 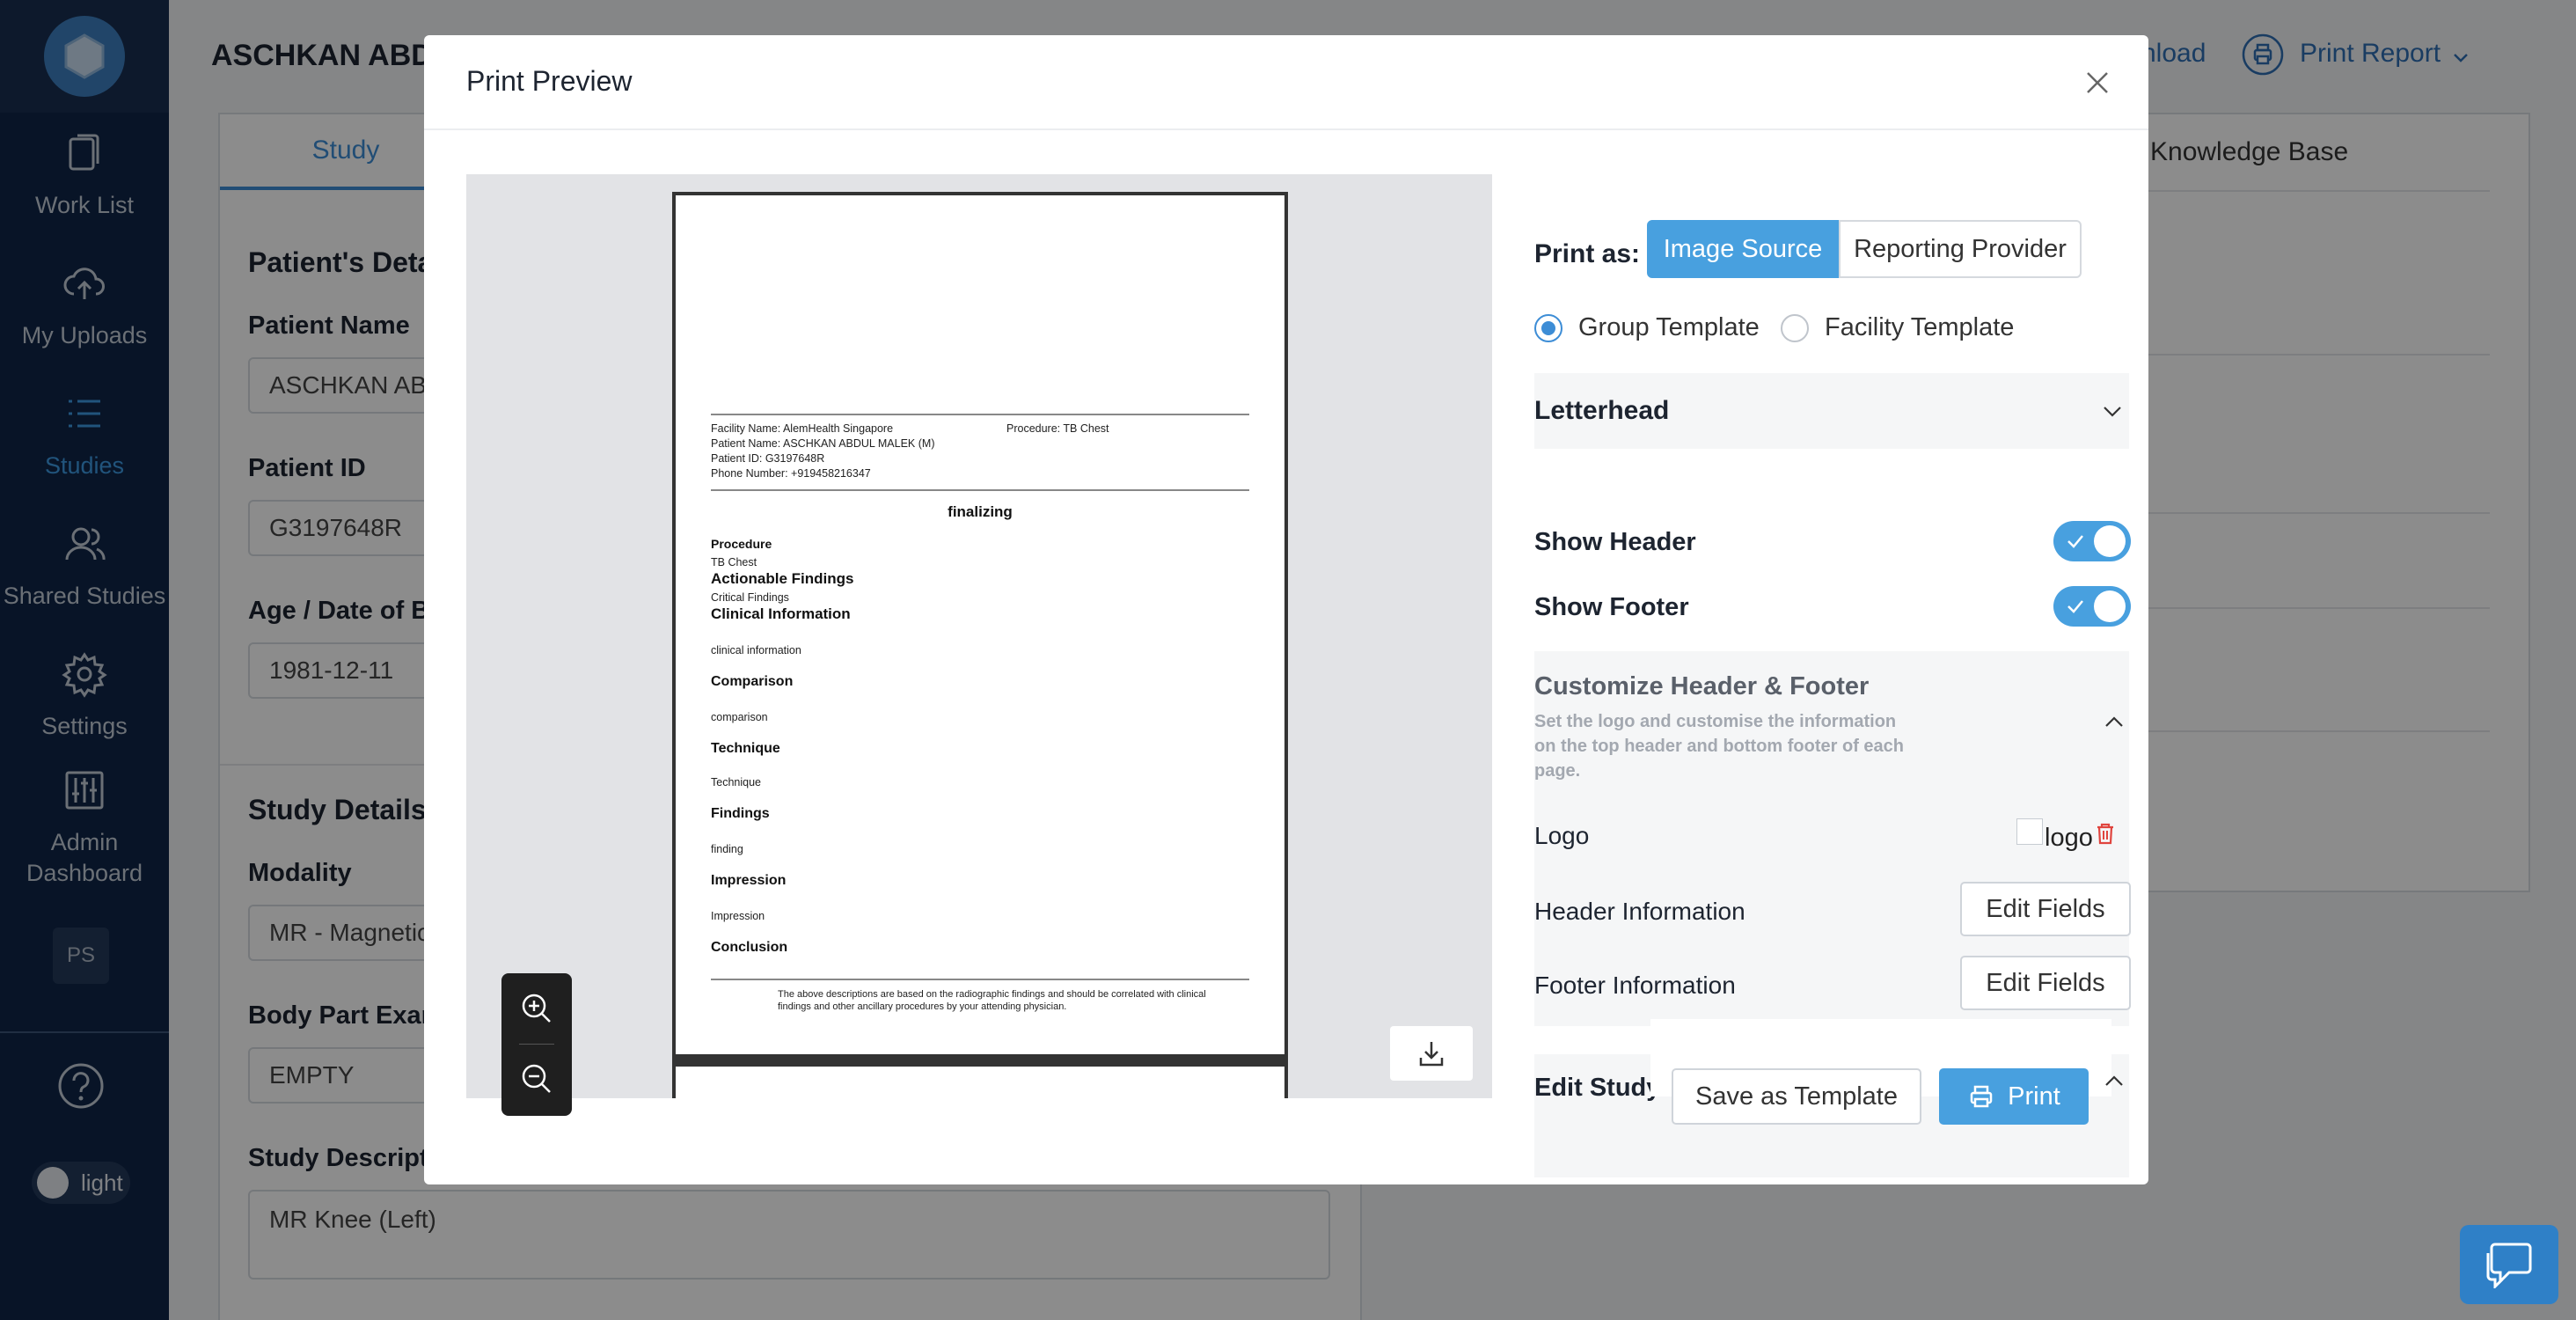 What do you see at coordinates (734, 562) in the screenshot?
I see `section-text: TB Chest` at bounding box center [734, 562].